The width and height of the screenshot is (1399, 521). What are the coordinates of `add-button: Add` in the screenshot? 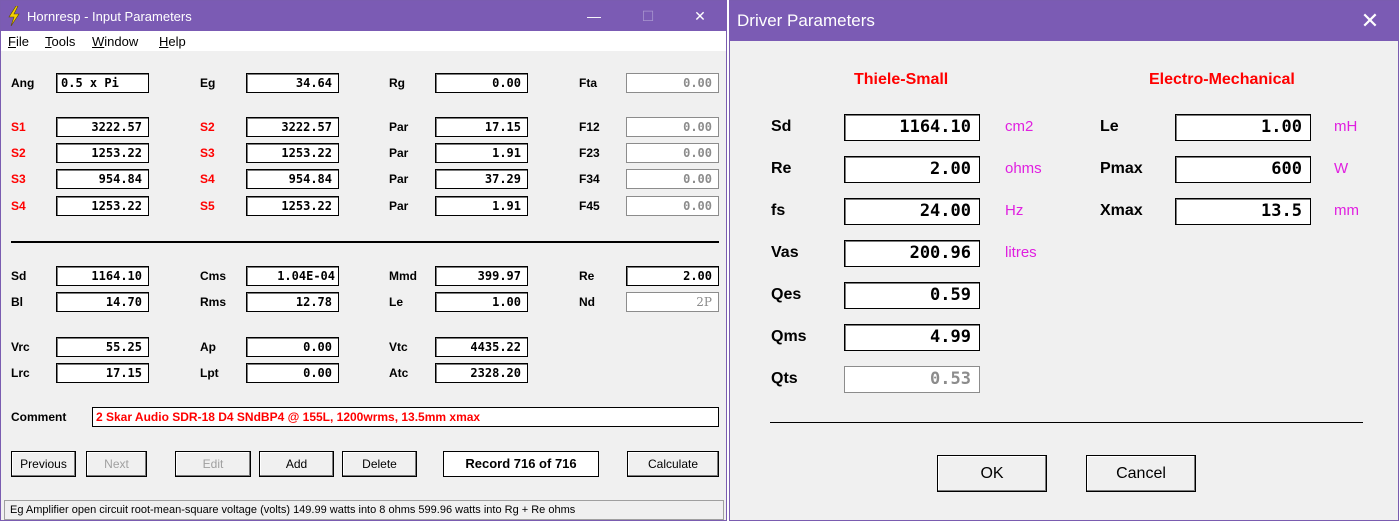 It's located at (296, 464).